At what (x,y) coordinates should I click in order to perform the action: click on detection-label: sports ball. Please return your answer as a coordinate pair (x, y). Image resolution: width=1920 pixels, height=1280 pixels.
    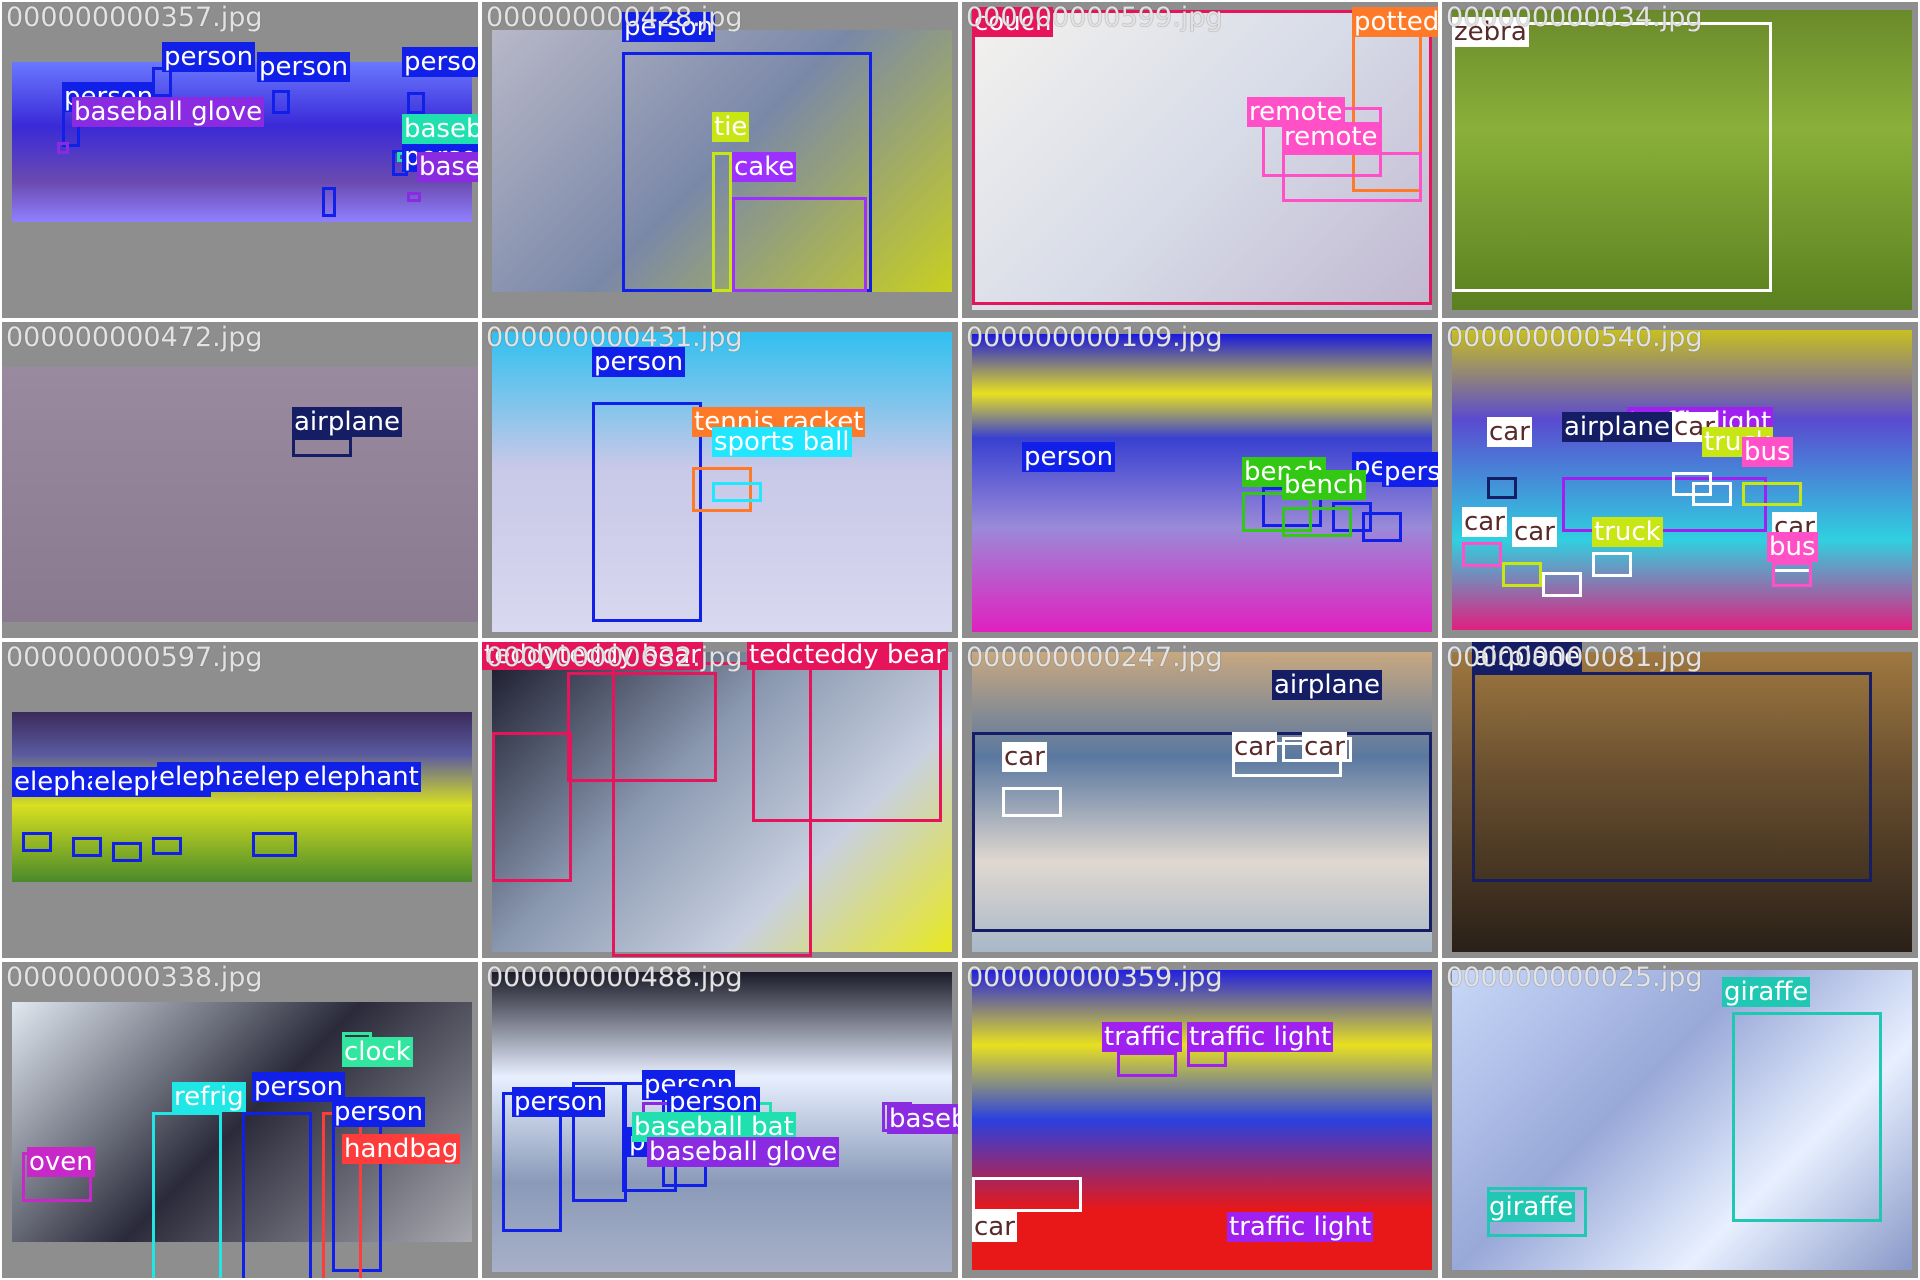
    Looking at the image, I should click on (782, 442).